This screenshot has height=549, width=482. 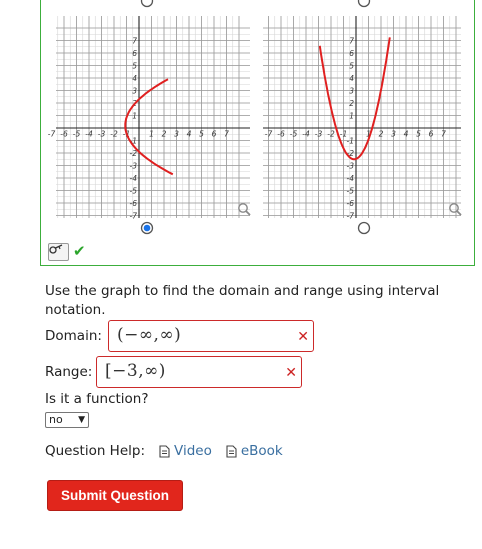 I want to click on video-link-label: Video, so click(x=193, y=451).